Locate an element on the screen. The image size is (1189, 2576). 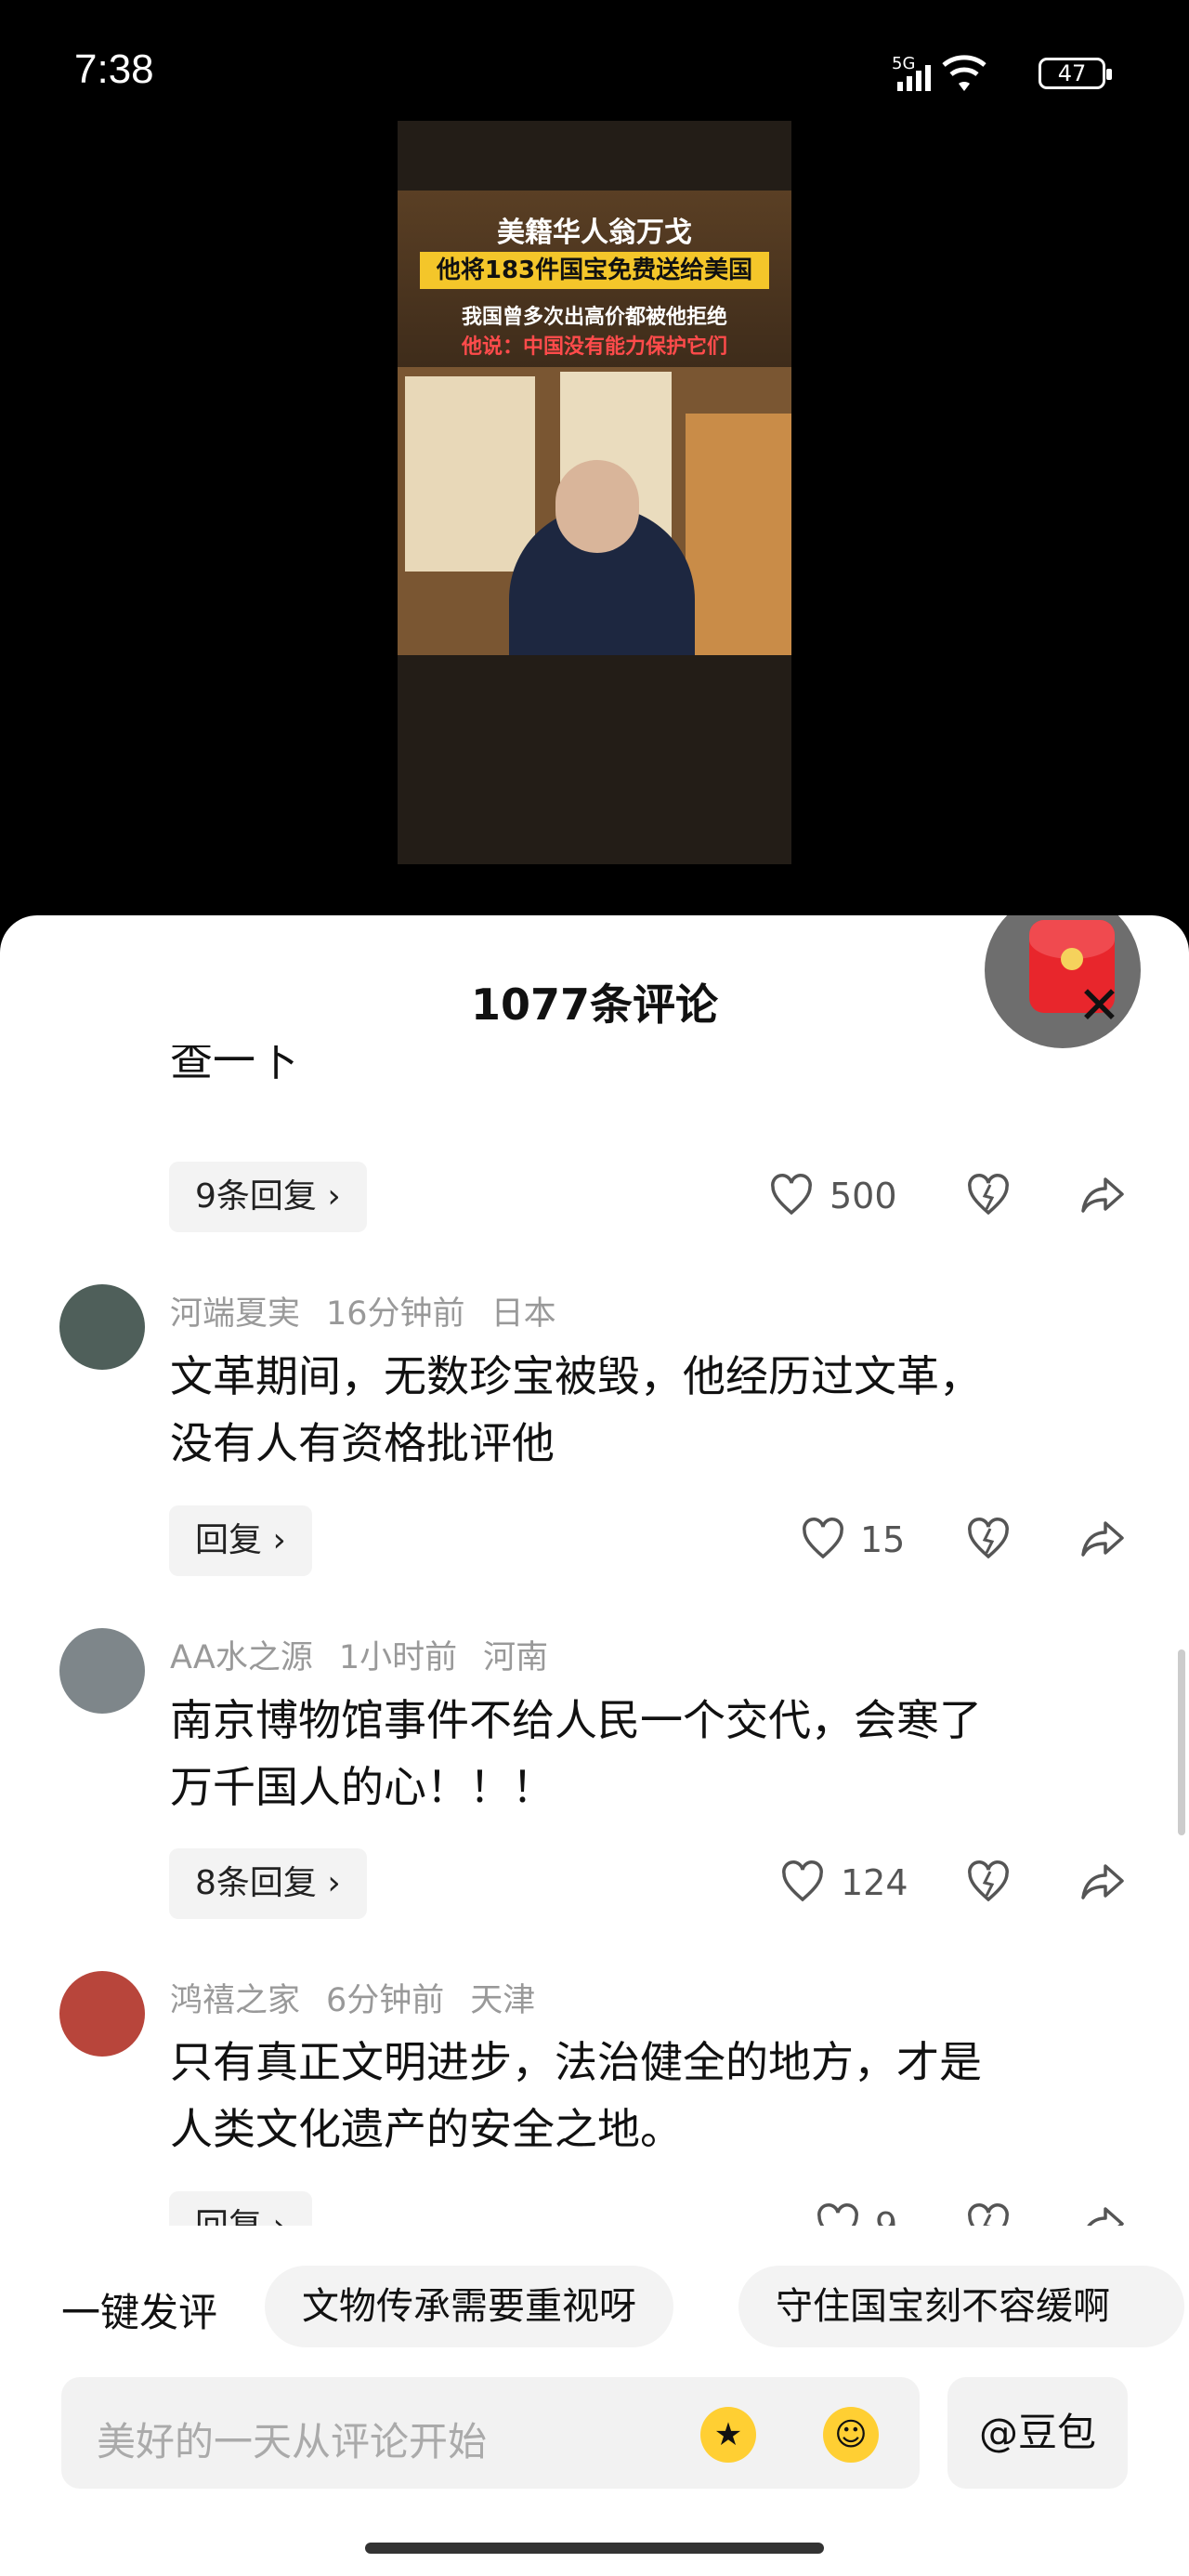
comment-count-title: 1077条评论 is located at coordinates (594, 1004).